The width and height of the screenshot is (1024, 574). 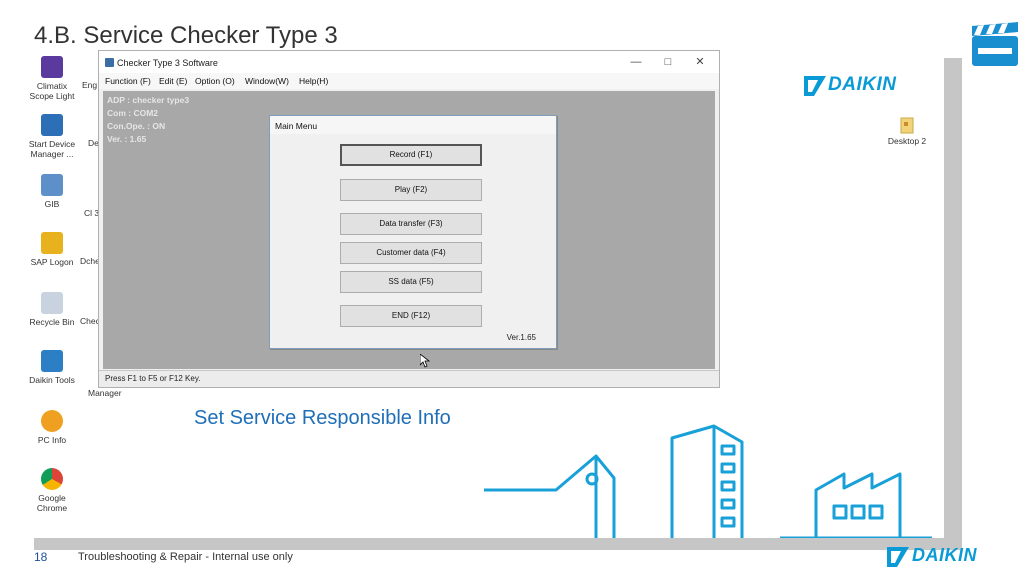 I want to click on statusbar-text: Press F1 to F5 or F12 Key., so click(x=153, y=378).